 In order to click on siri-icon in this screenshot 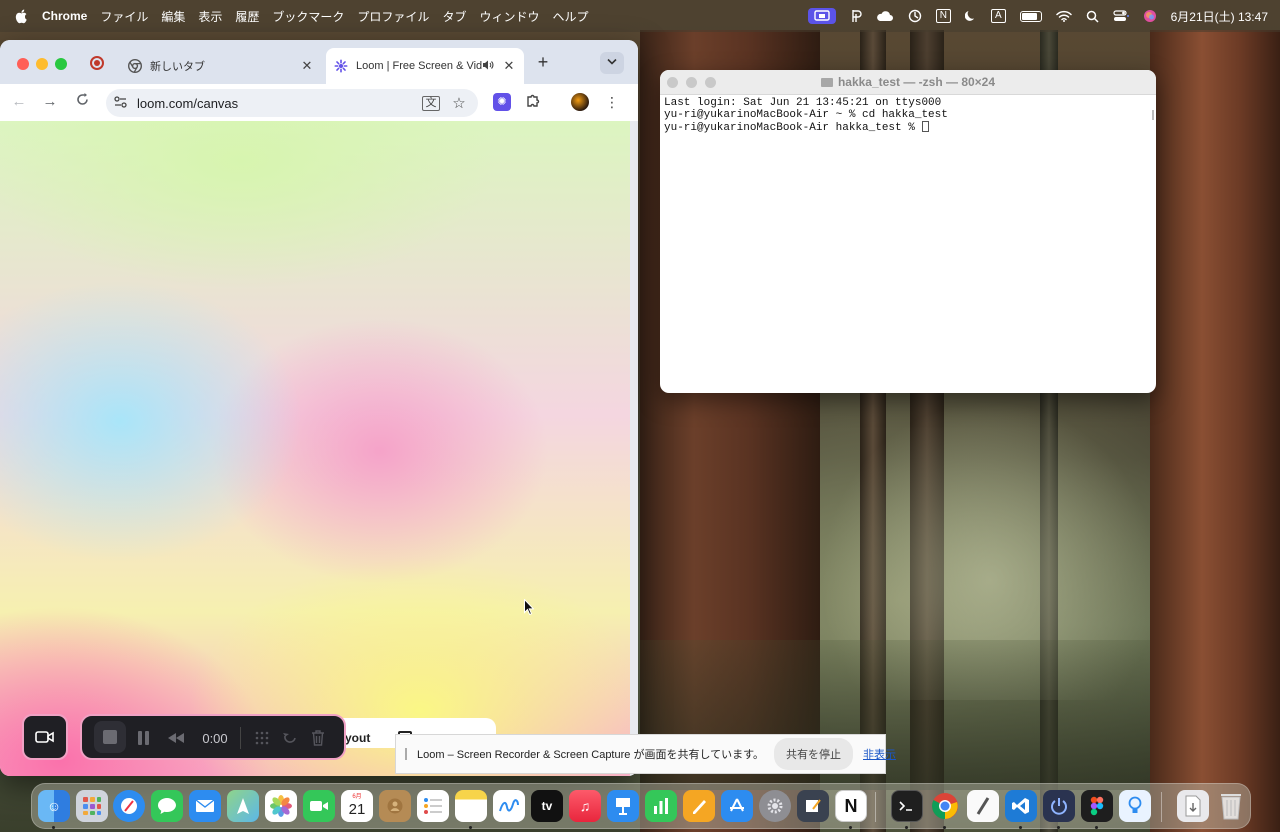, I will do `click(1150, 16)`.